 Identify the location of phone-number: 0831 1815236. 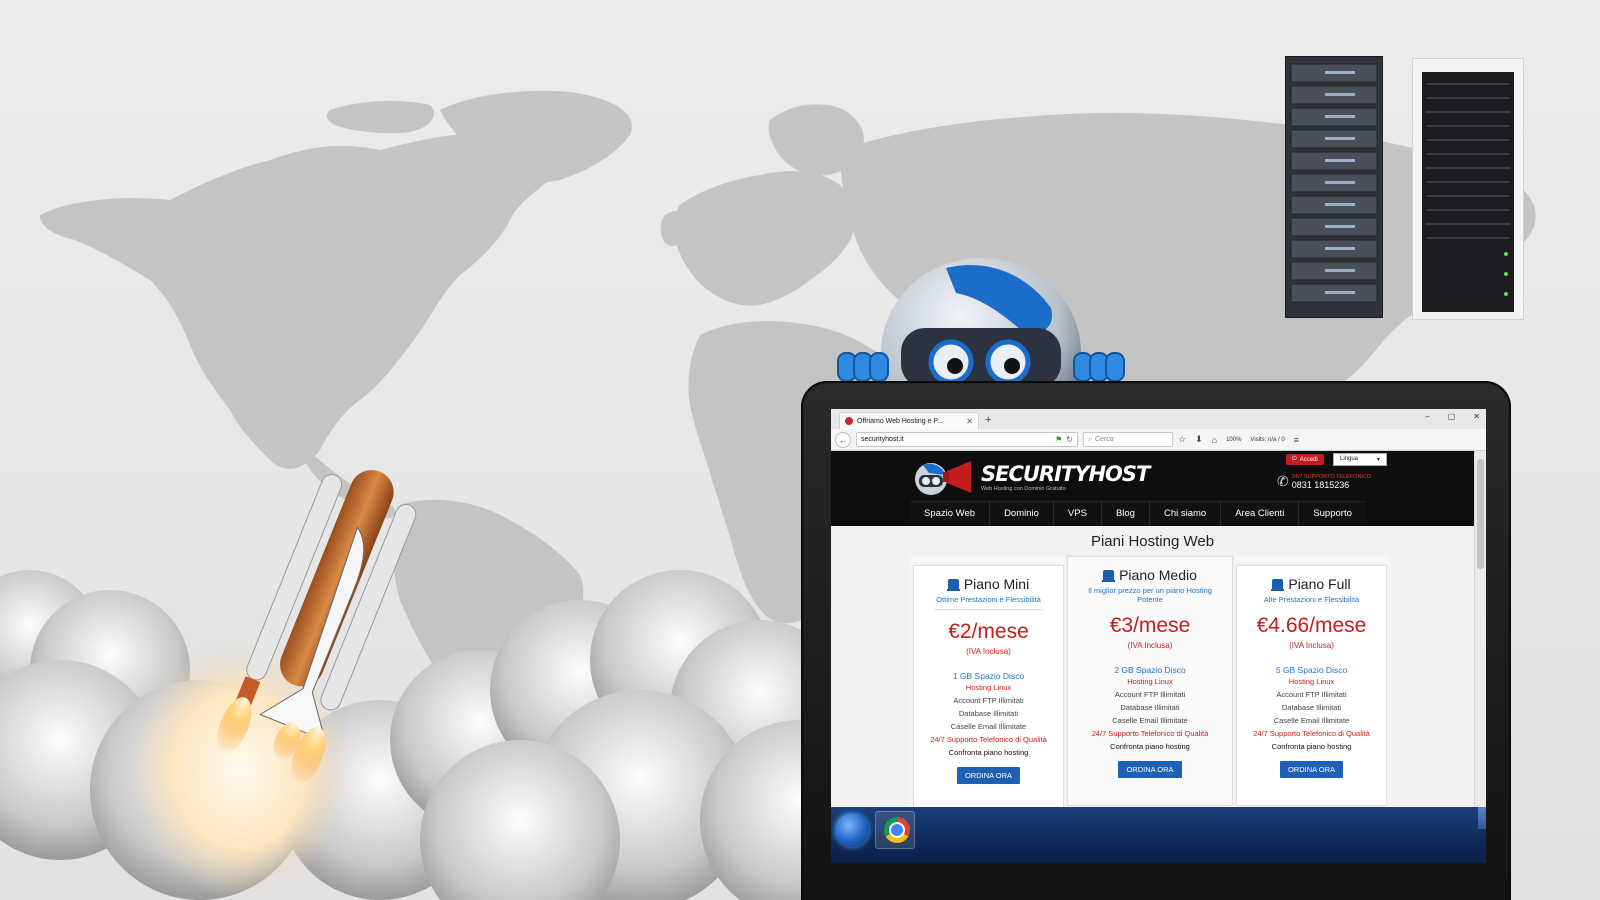
(1320, 484).